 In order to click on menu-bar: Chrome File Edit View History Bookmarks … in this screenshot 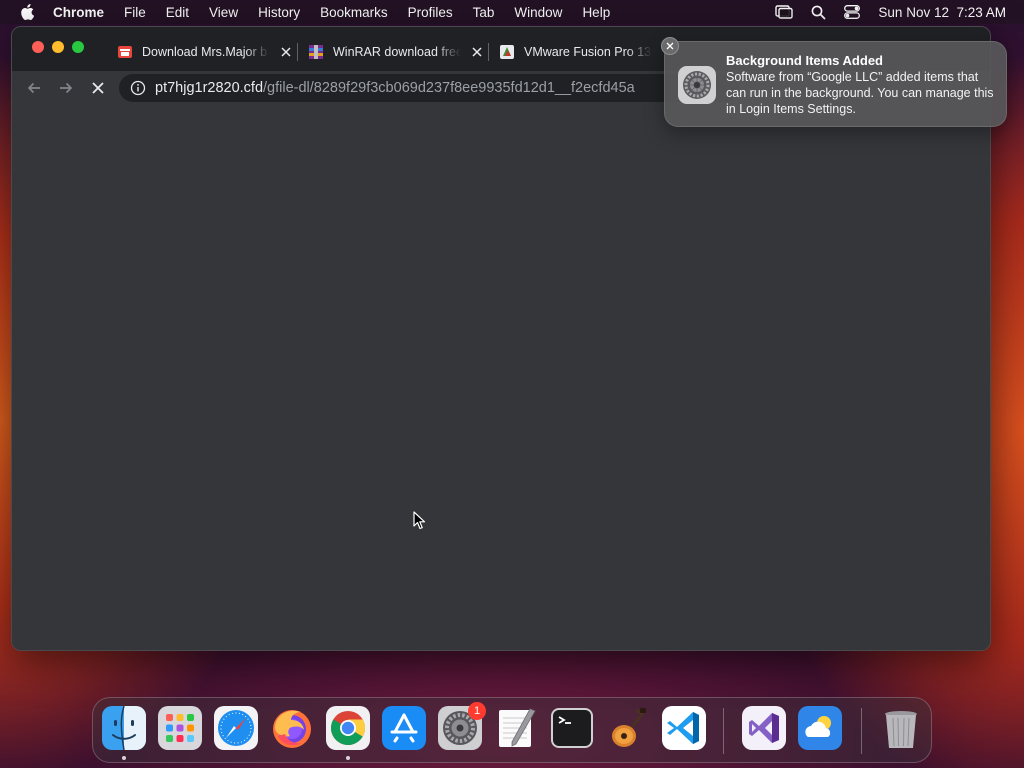, I will do `click(512, 12)`.